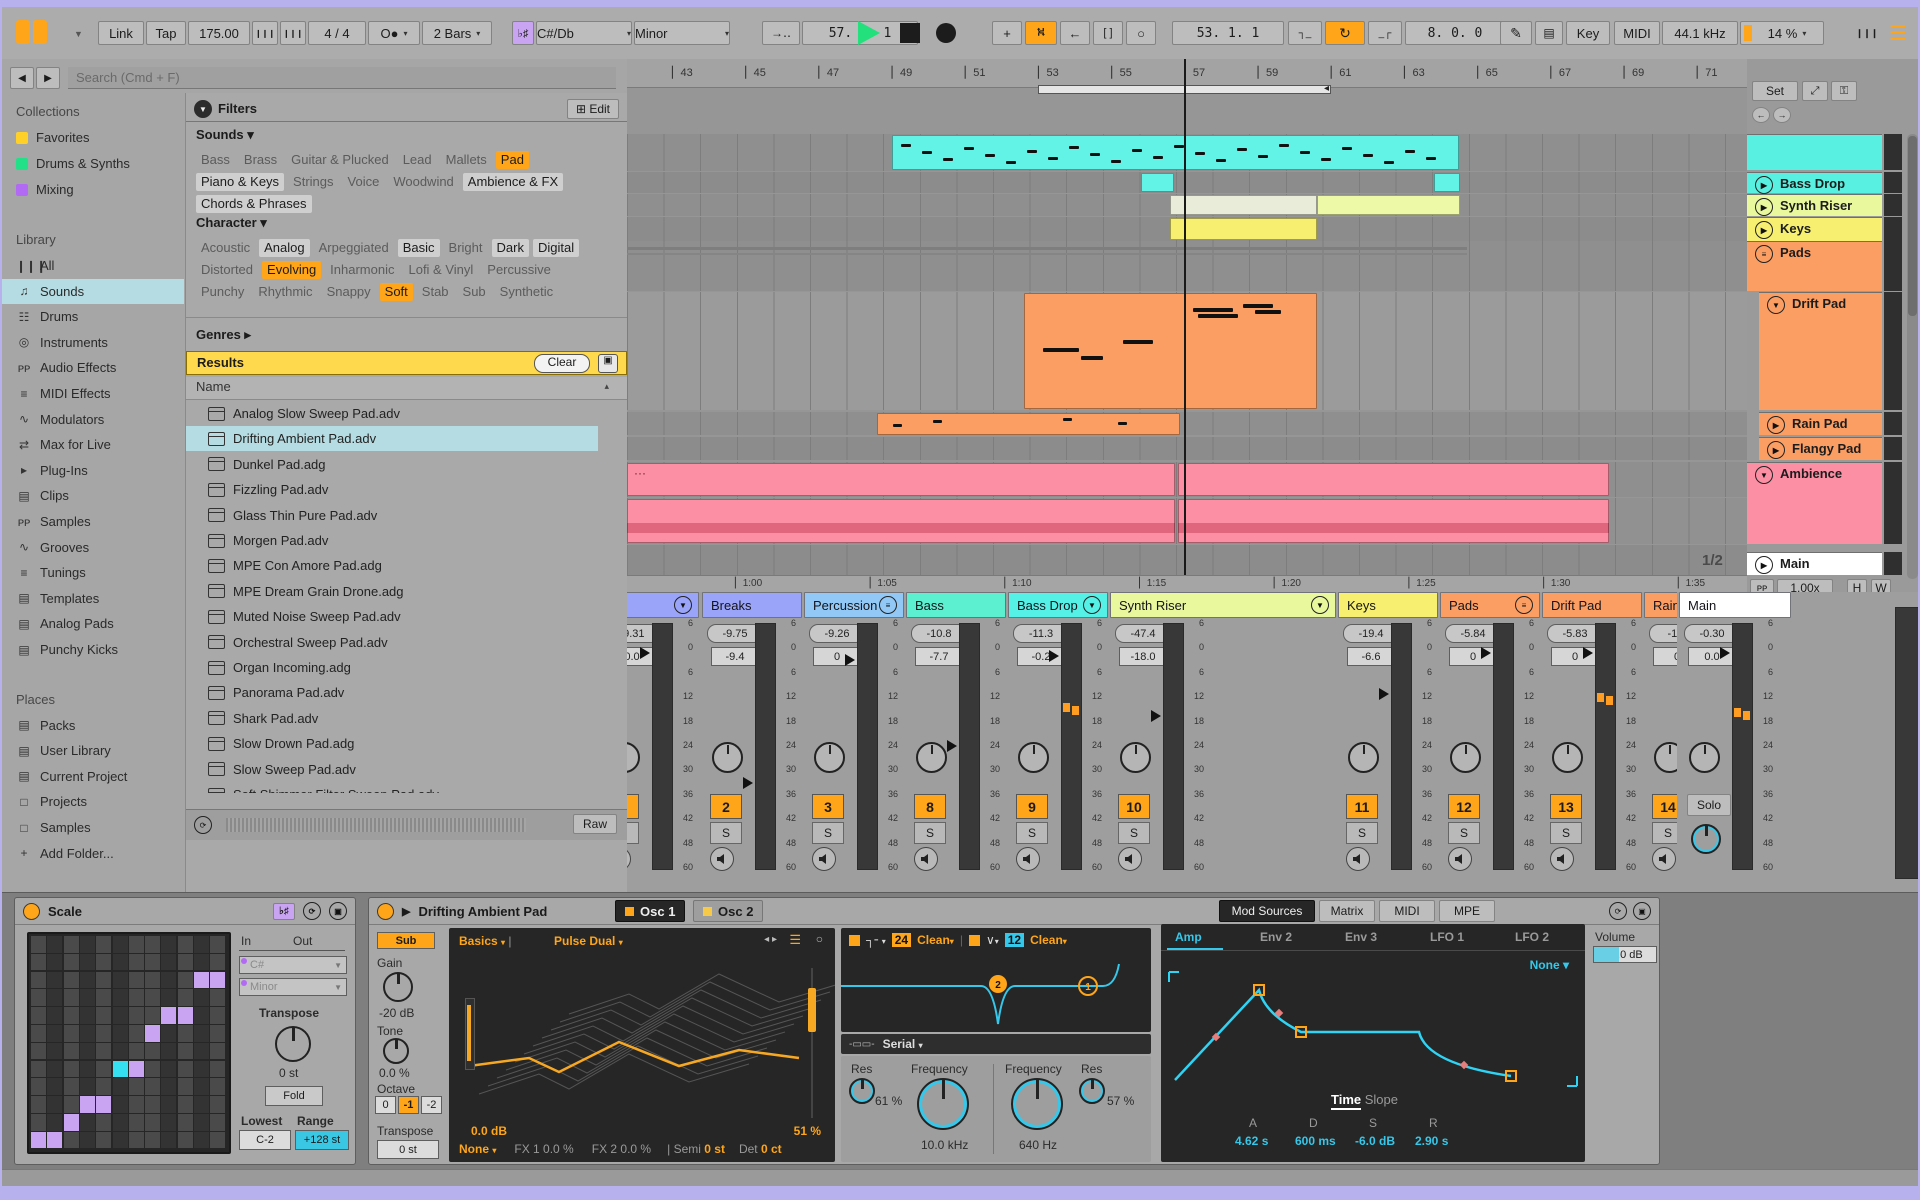 Image resolution: width=1920 pixels, height=1200 pixels. What do you see at coordinates (556, 248) in the screenshot?
I see `filter-tag-digital: Digital` at bounding box center [556, 248].